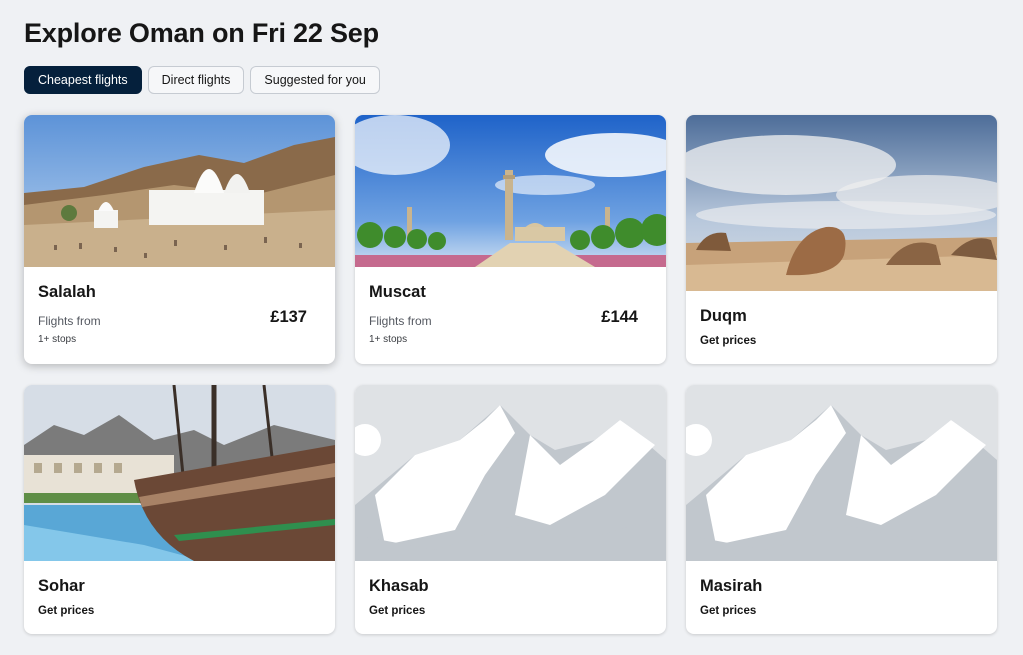 Image resolution: width=1023 pixels, height=655 pixels. What do you see at coordinates (841, 319) in the screenshot?
I see `card-details: Duqm Get prices` at bounding box center [841, 319].